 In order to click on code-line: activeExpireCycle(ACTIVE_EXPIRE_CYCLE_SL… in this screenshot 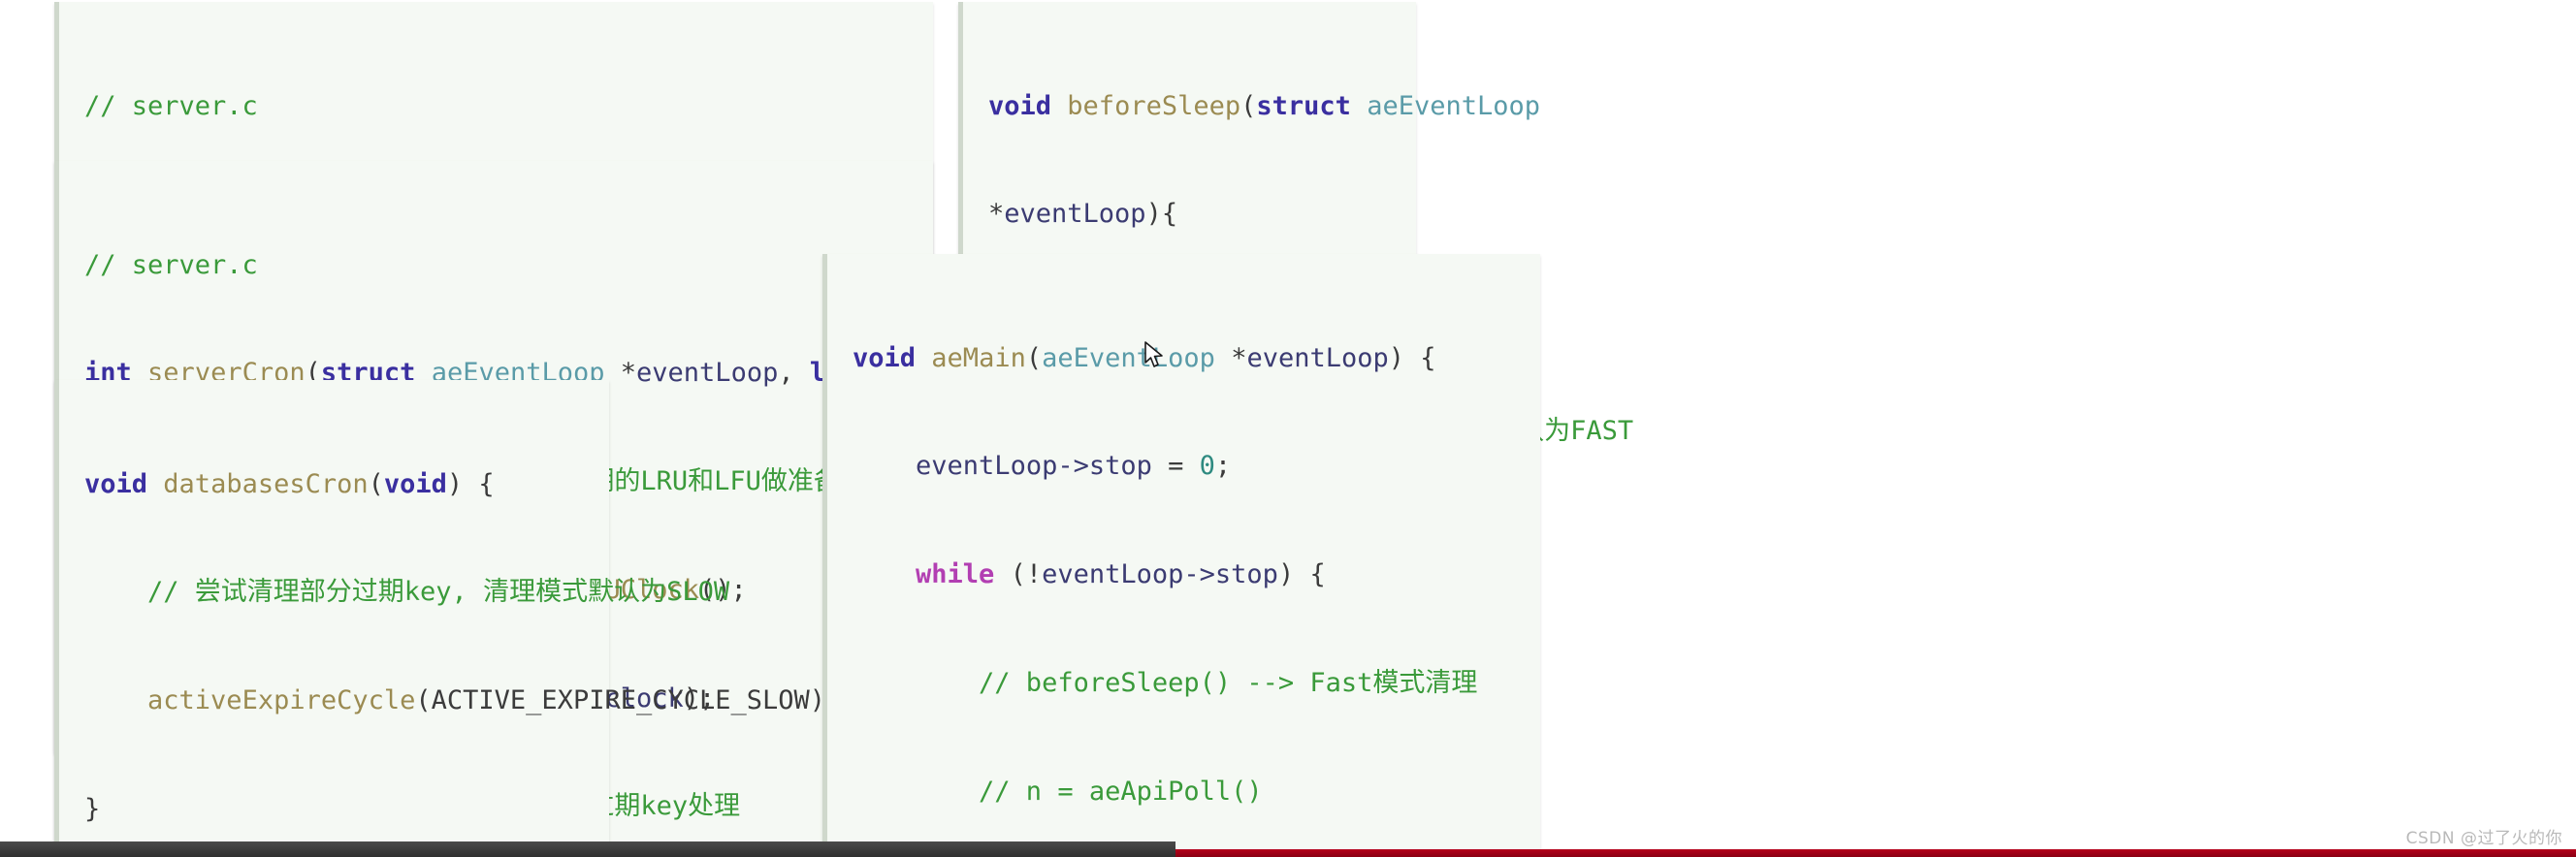, I will do `click(494, 700)`.